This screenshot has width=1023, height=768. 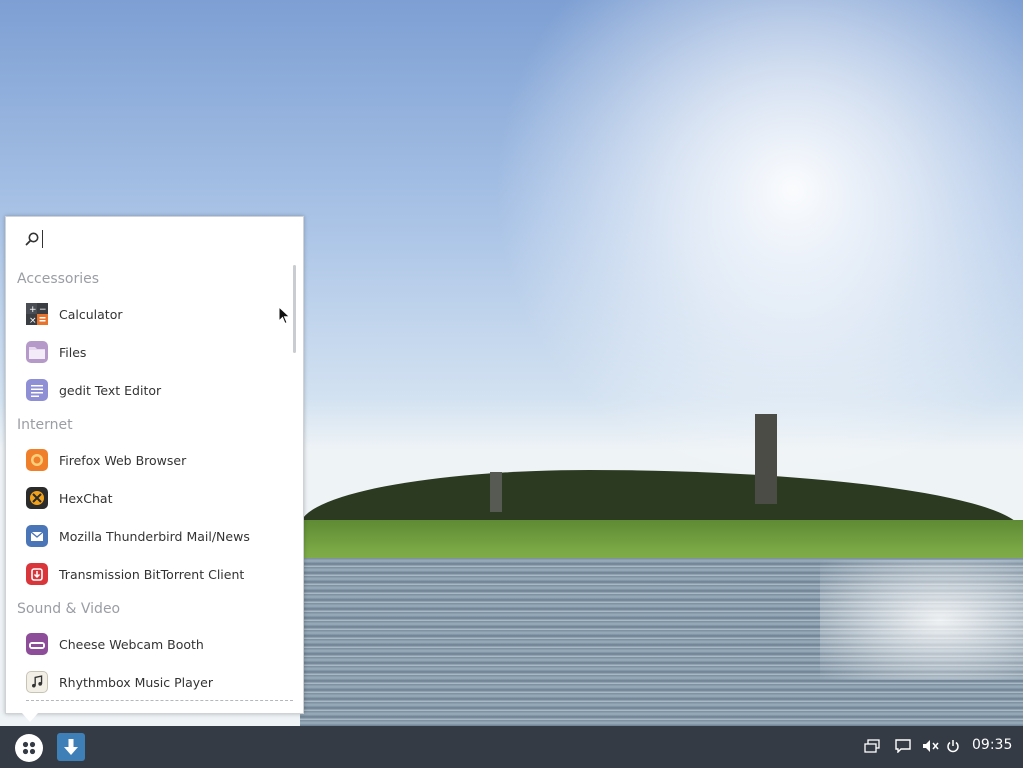 I want to click on app-label: Firefox Web Browser, so click(x=123, y=460).